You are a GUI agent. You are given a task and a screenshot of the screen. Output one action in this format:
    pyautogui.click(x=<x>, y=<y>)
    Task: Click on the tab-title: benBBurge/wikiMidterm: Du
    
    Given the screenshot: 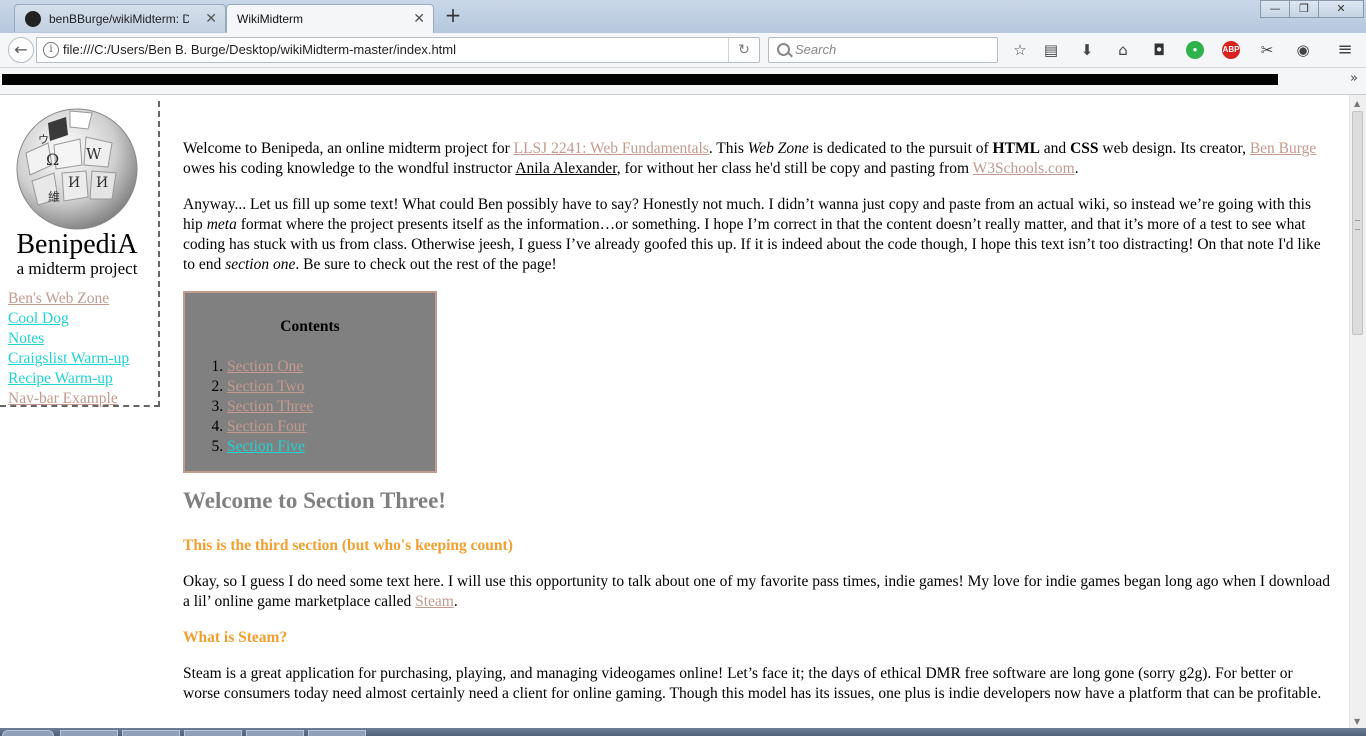 What is the action you would take?
    pyautogui.click(x=119, y=19)
    